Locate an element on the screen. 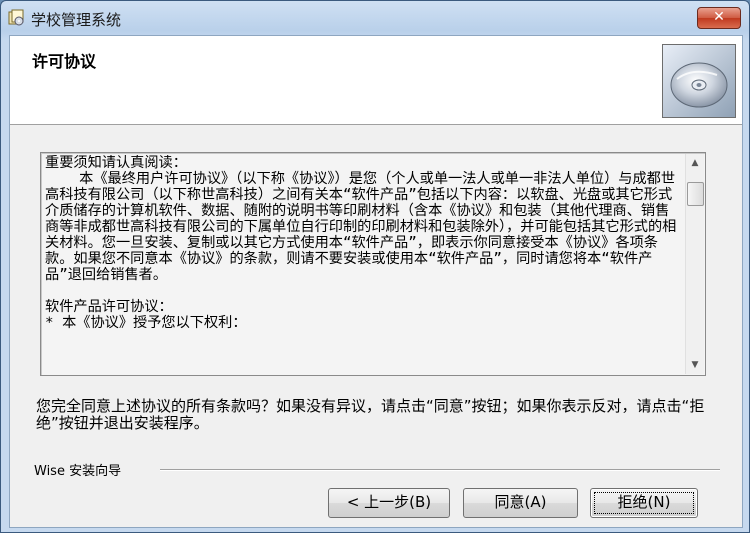 Image resolution: width=750 pixels, height=533 pixels. title-bar: 学校管理系统 ✕ is located at coordinates (375, 18).